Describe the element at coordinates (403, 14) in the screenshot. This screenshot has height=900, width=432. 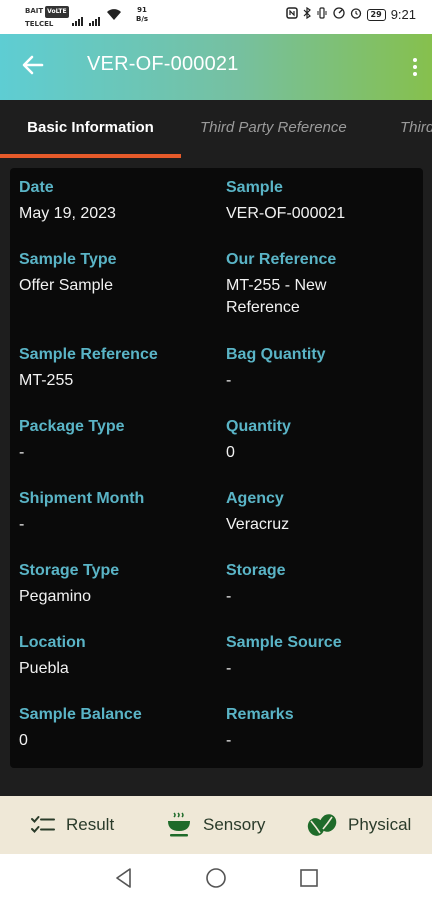
I see `clock: 9:21` at that location.